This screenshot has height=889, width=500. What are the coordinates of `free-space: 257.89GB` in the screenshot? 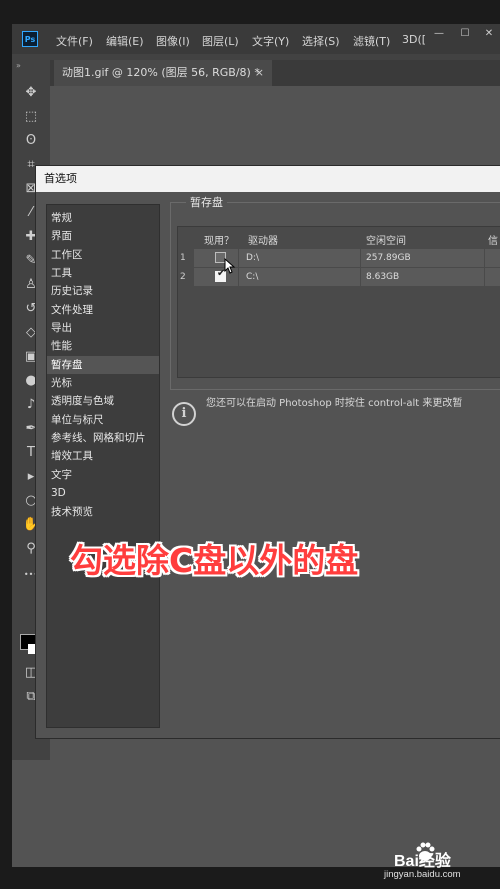 It's located at (388, 258).